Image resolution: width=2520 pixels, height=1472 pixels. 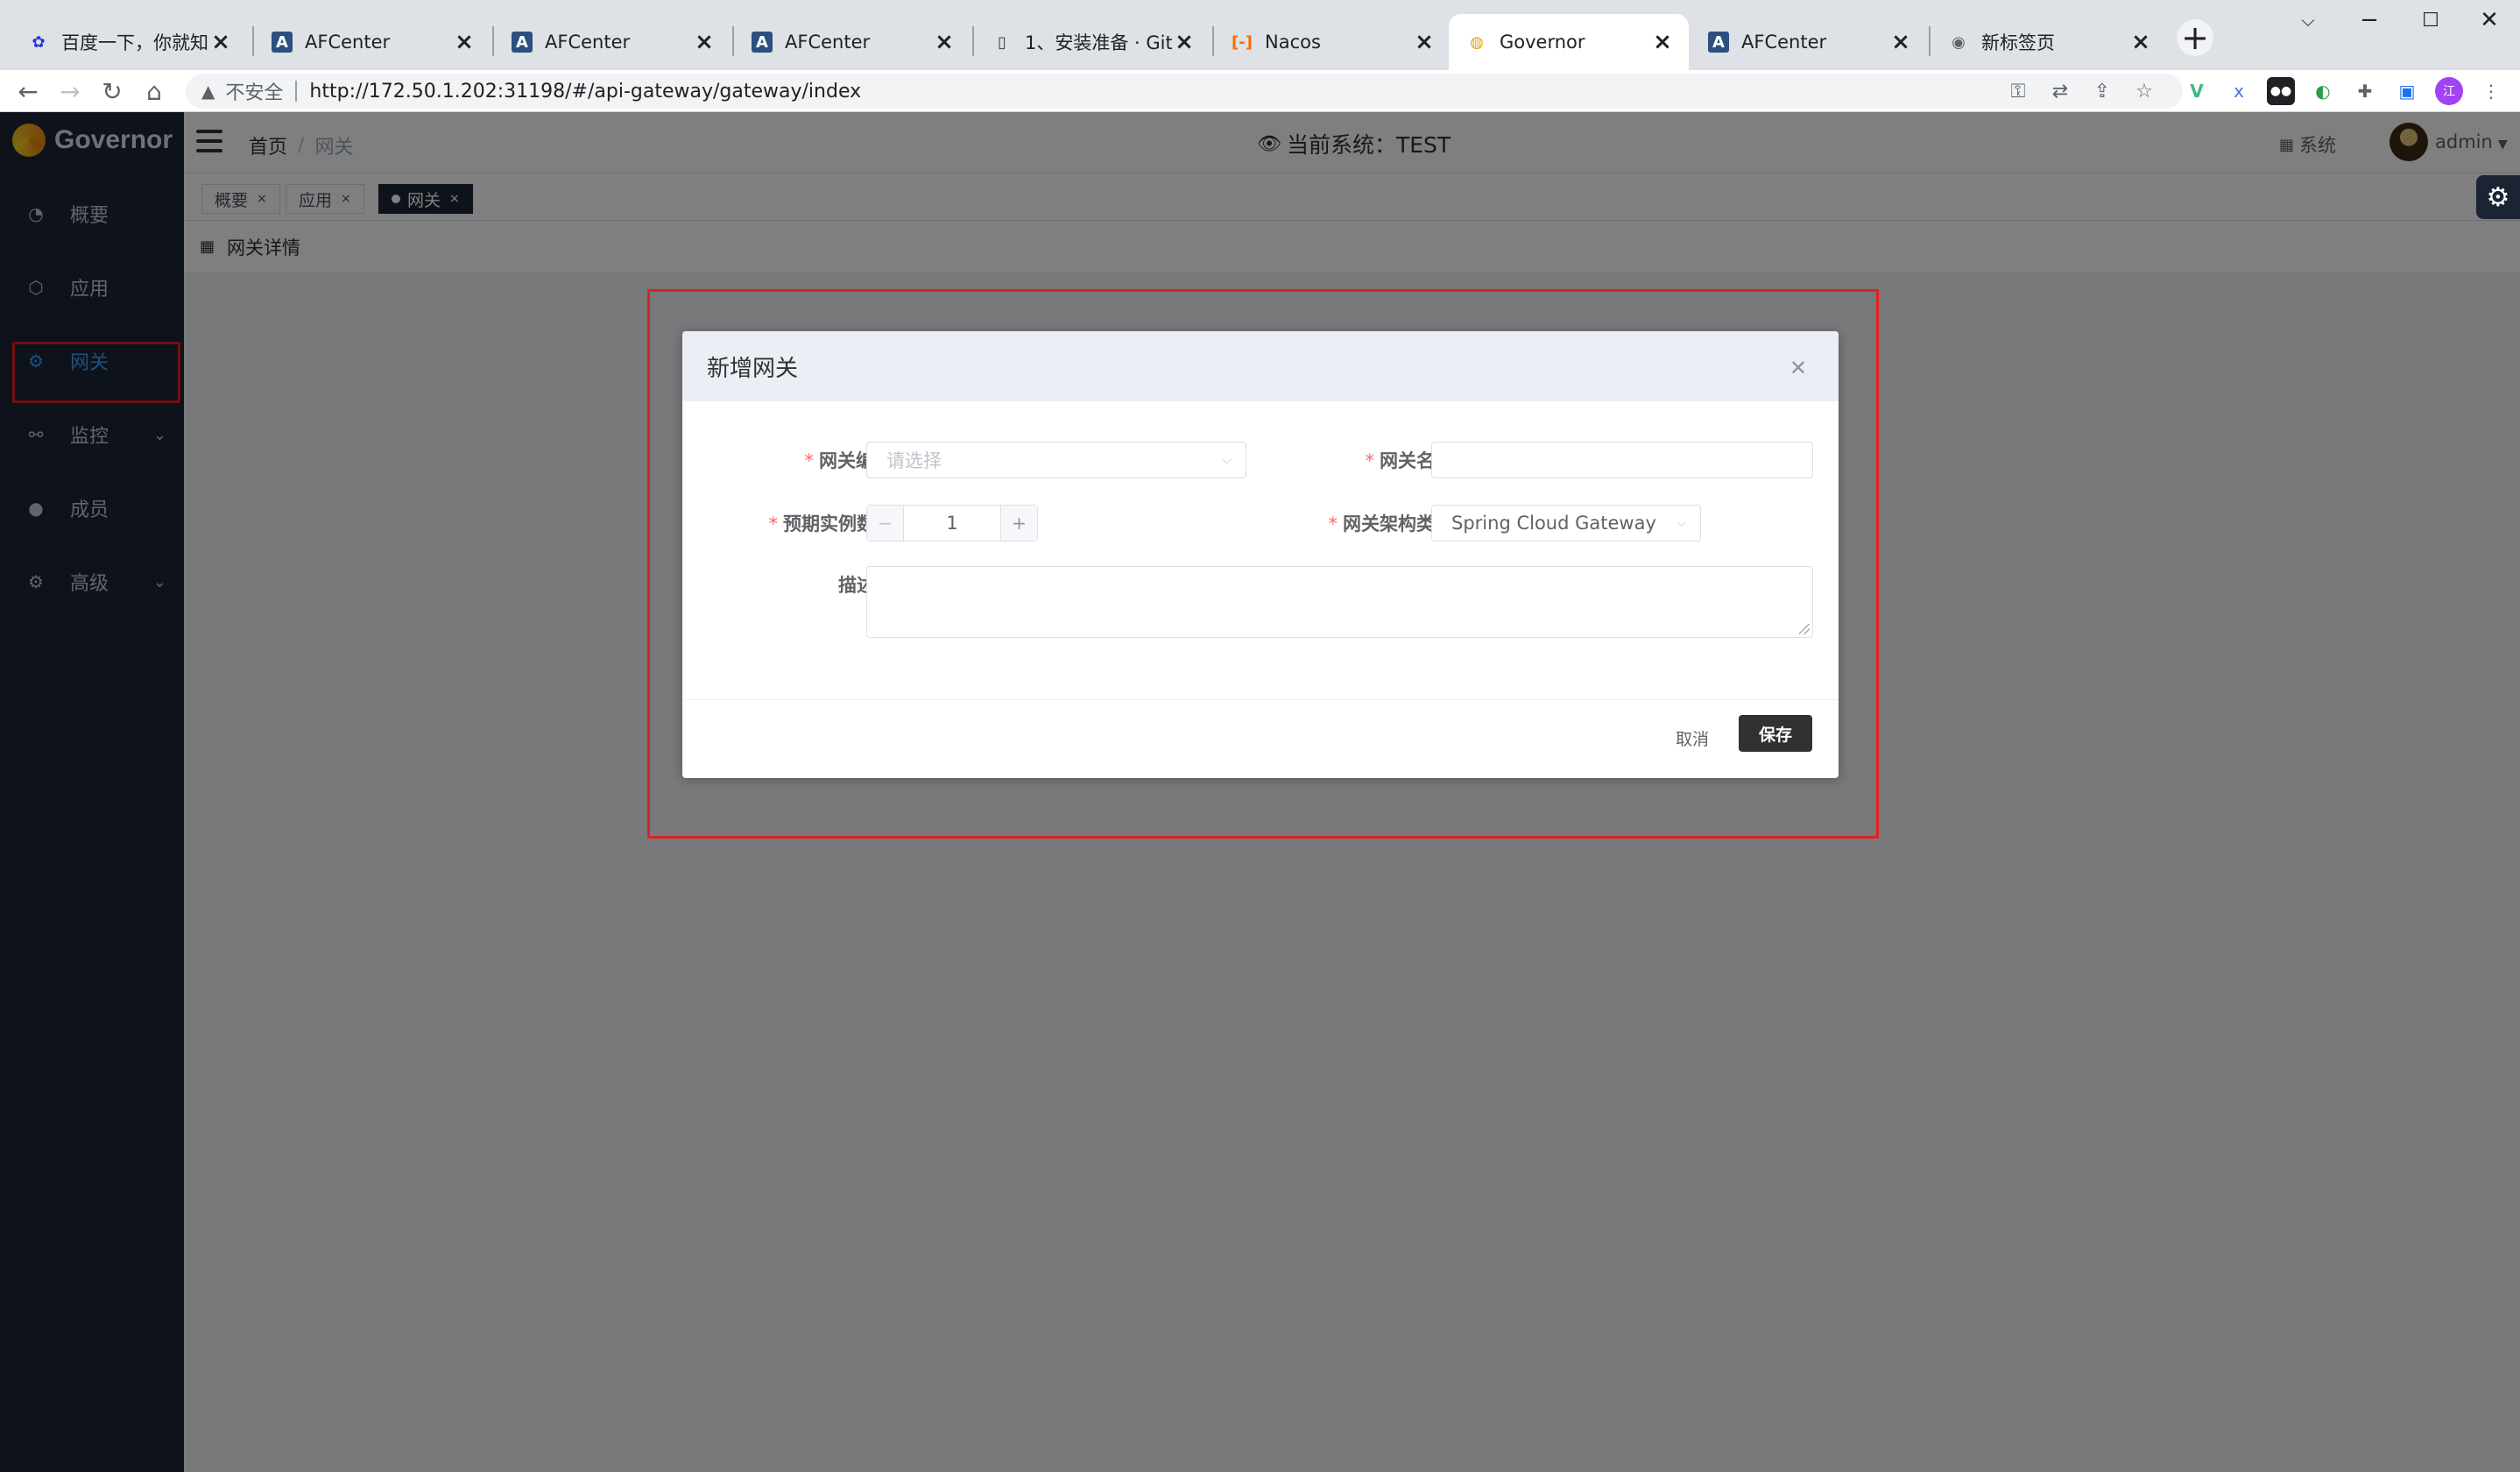 I want to click on gateway-name-input, so click(x=1622, y=460).